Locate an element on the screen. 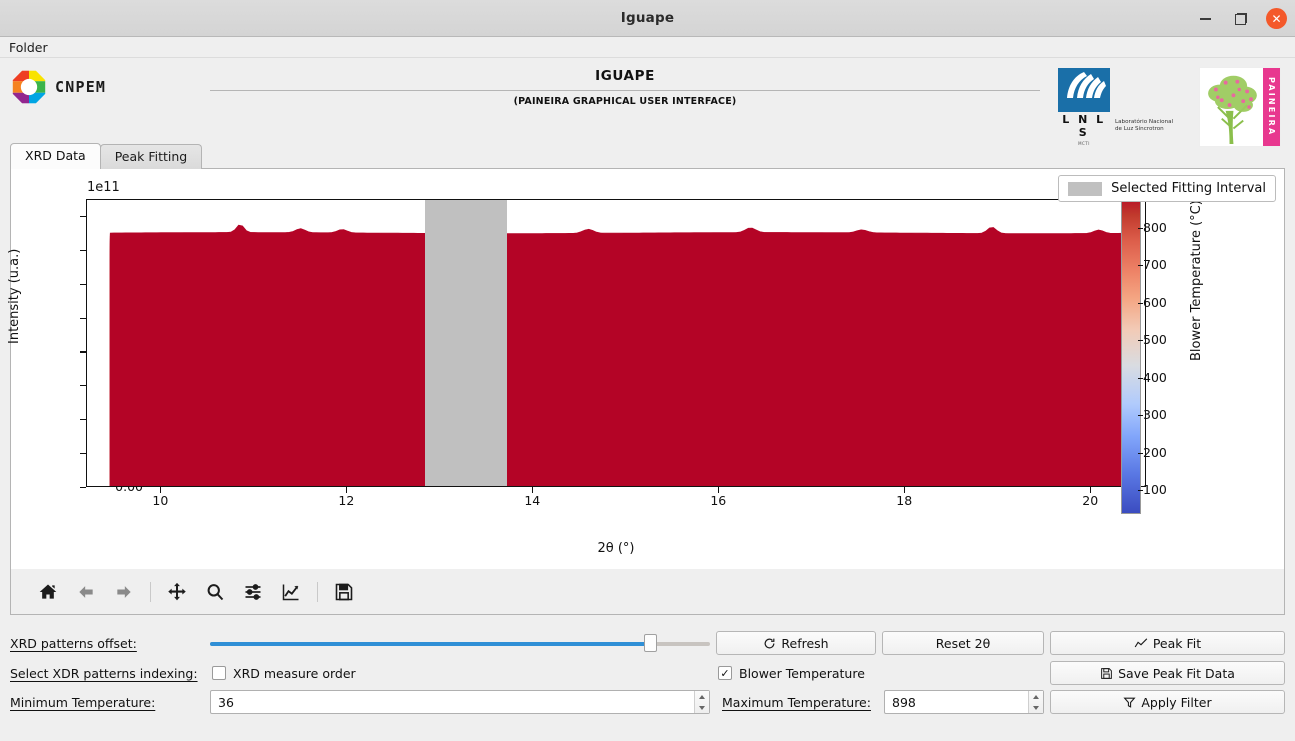 This screenshot has width=1295, height=741. window-title: Iguape is located at coordinates (647, 18).